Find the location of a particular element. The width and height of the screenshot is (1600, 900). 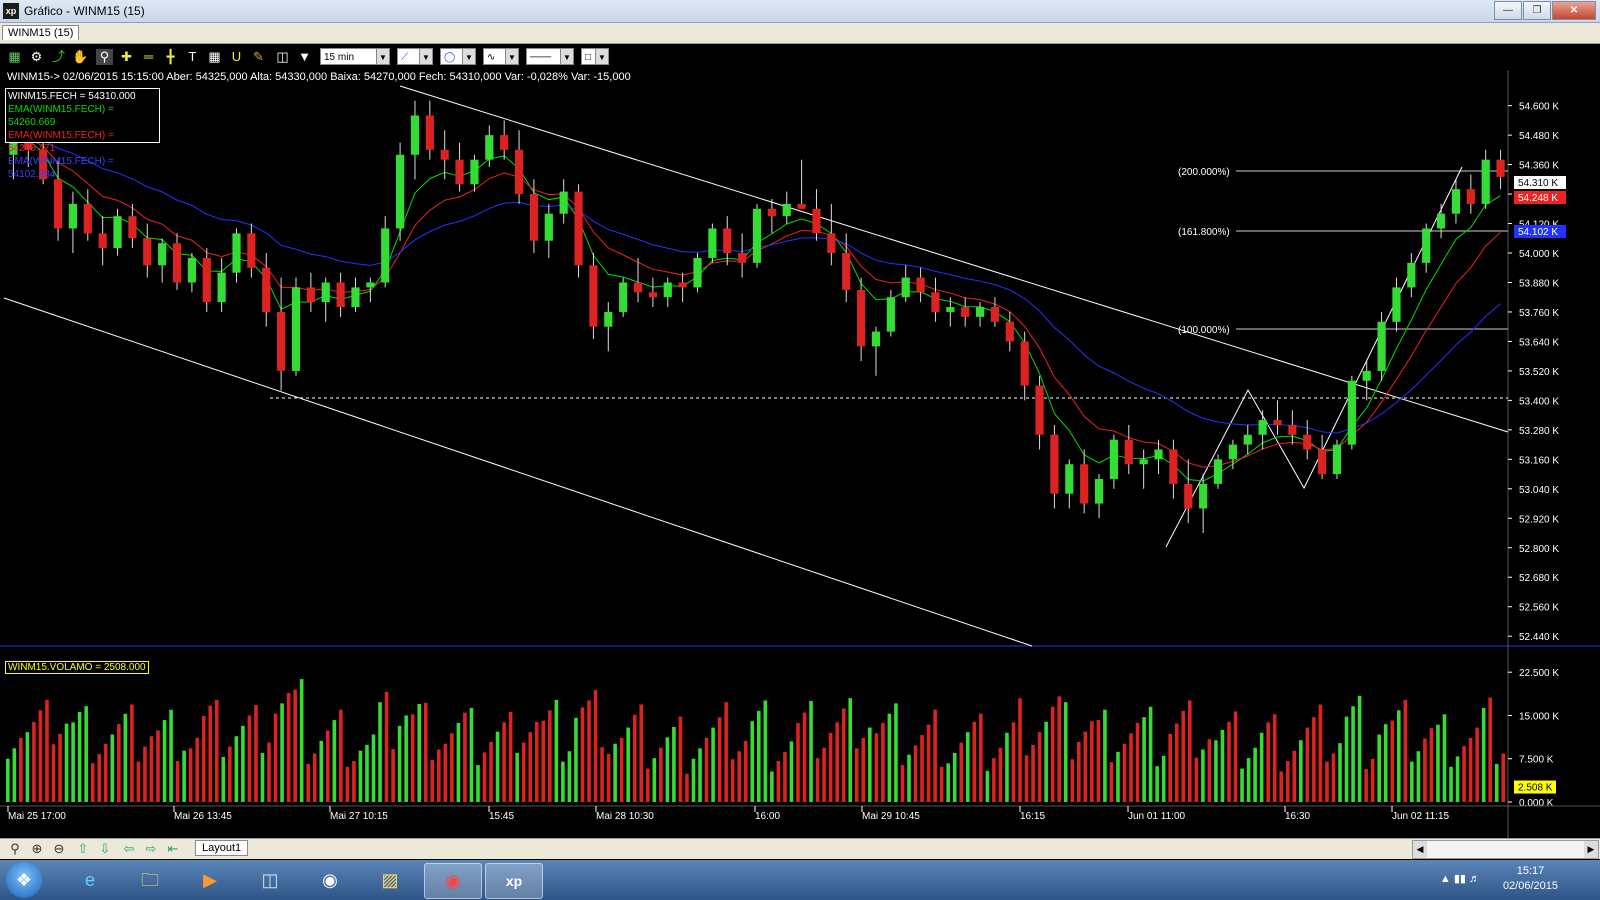

hp-icon: ◉ is located at coordinates (330, 880).